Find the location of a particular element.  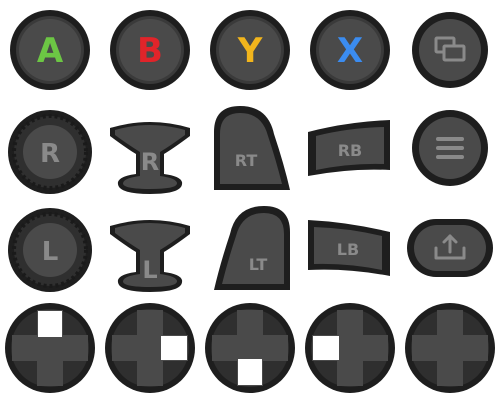

right-stick-side-label: R is located at coordinates (150, 162).